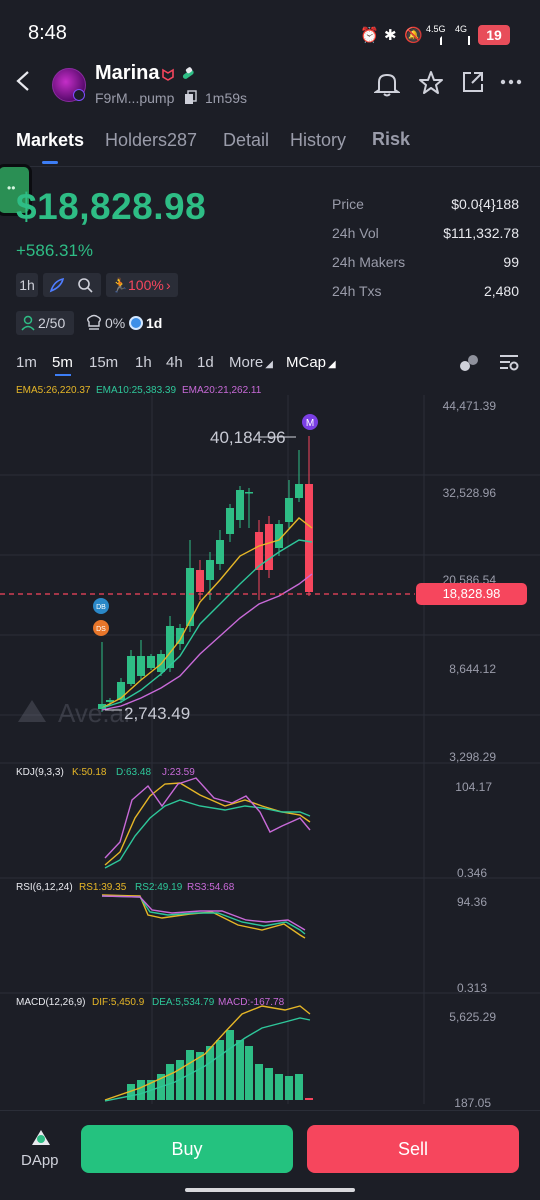 The image size is (540, 1200). Describe the element at coordinates (472, 669) in the screenshot. I see `y-axis-label-4: 8,644.12` at that location.